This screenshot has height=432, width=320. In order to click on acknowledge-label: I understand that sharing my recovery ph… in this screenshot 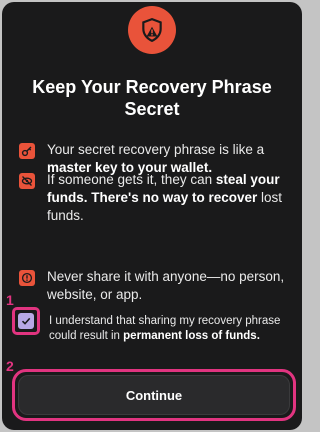, I will do `click(169, 328)`.